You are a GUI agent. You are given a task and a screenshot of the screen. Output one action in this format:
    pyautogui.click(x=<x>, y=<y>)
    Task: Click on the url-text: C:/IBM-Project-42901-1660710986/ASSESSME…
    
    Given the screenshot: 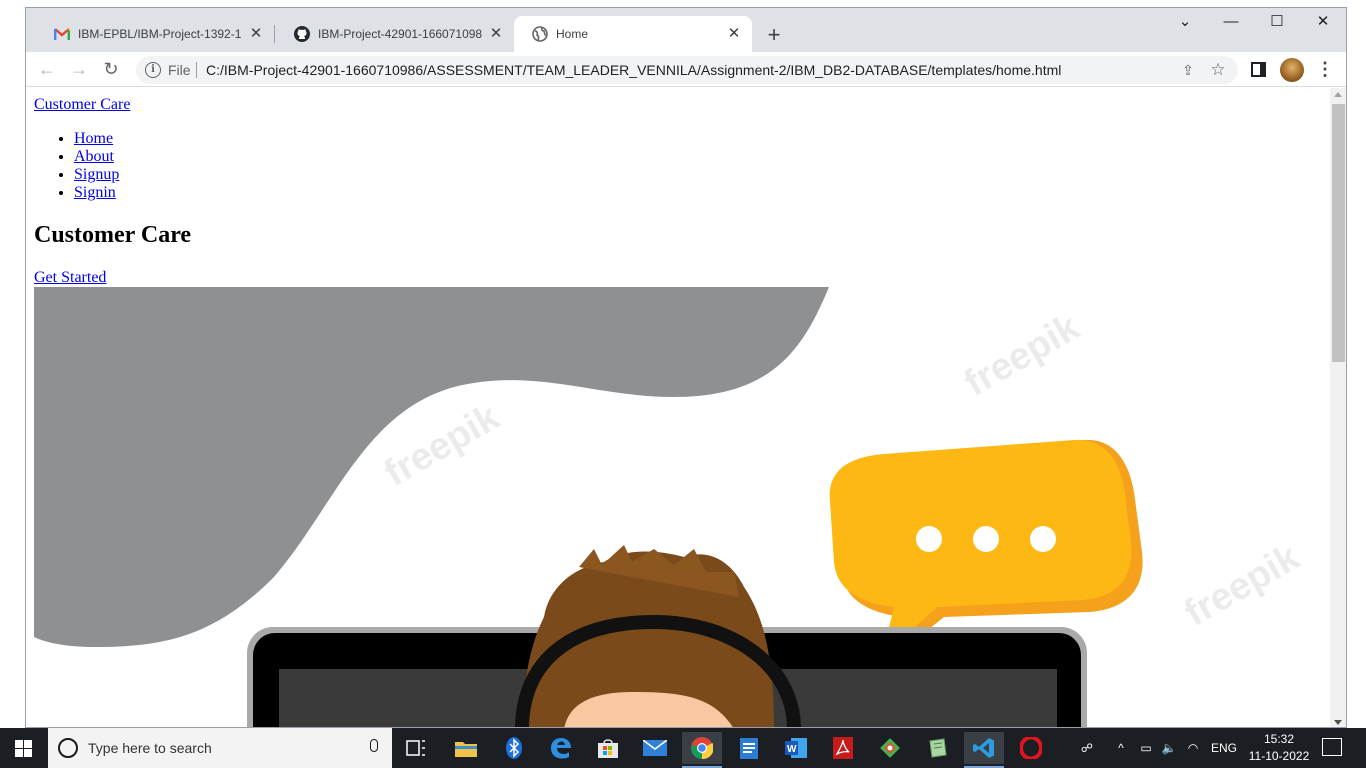 What is the action you would take?
    pyautogui.click(x=633, y=70)
    